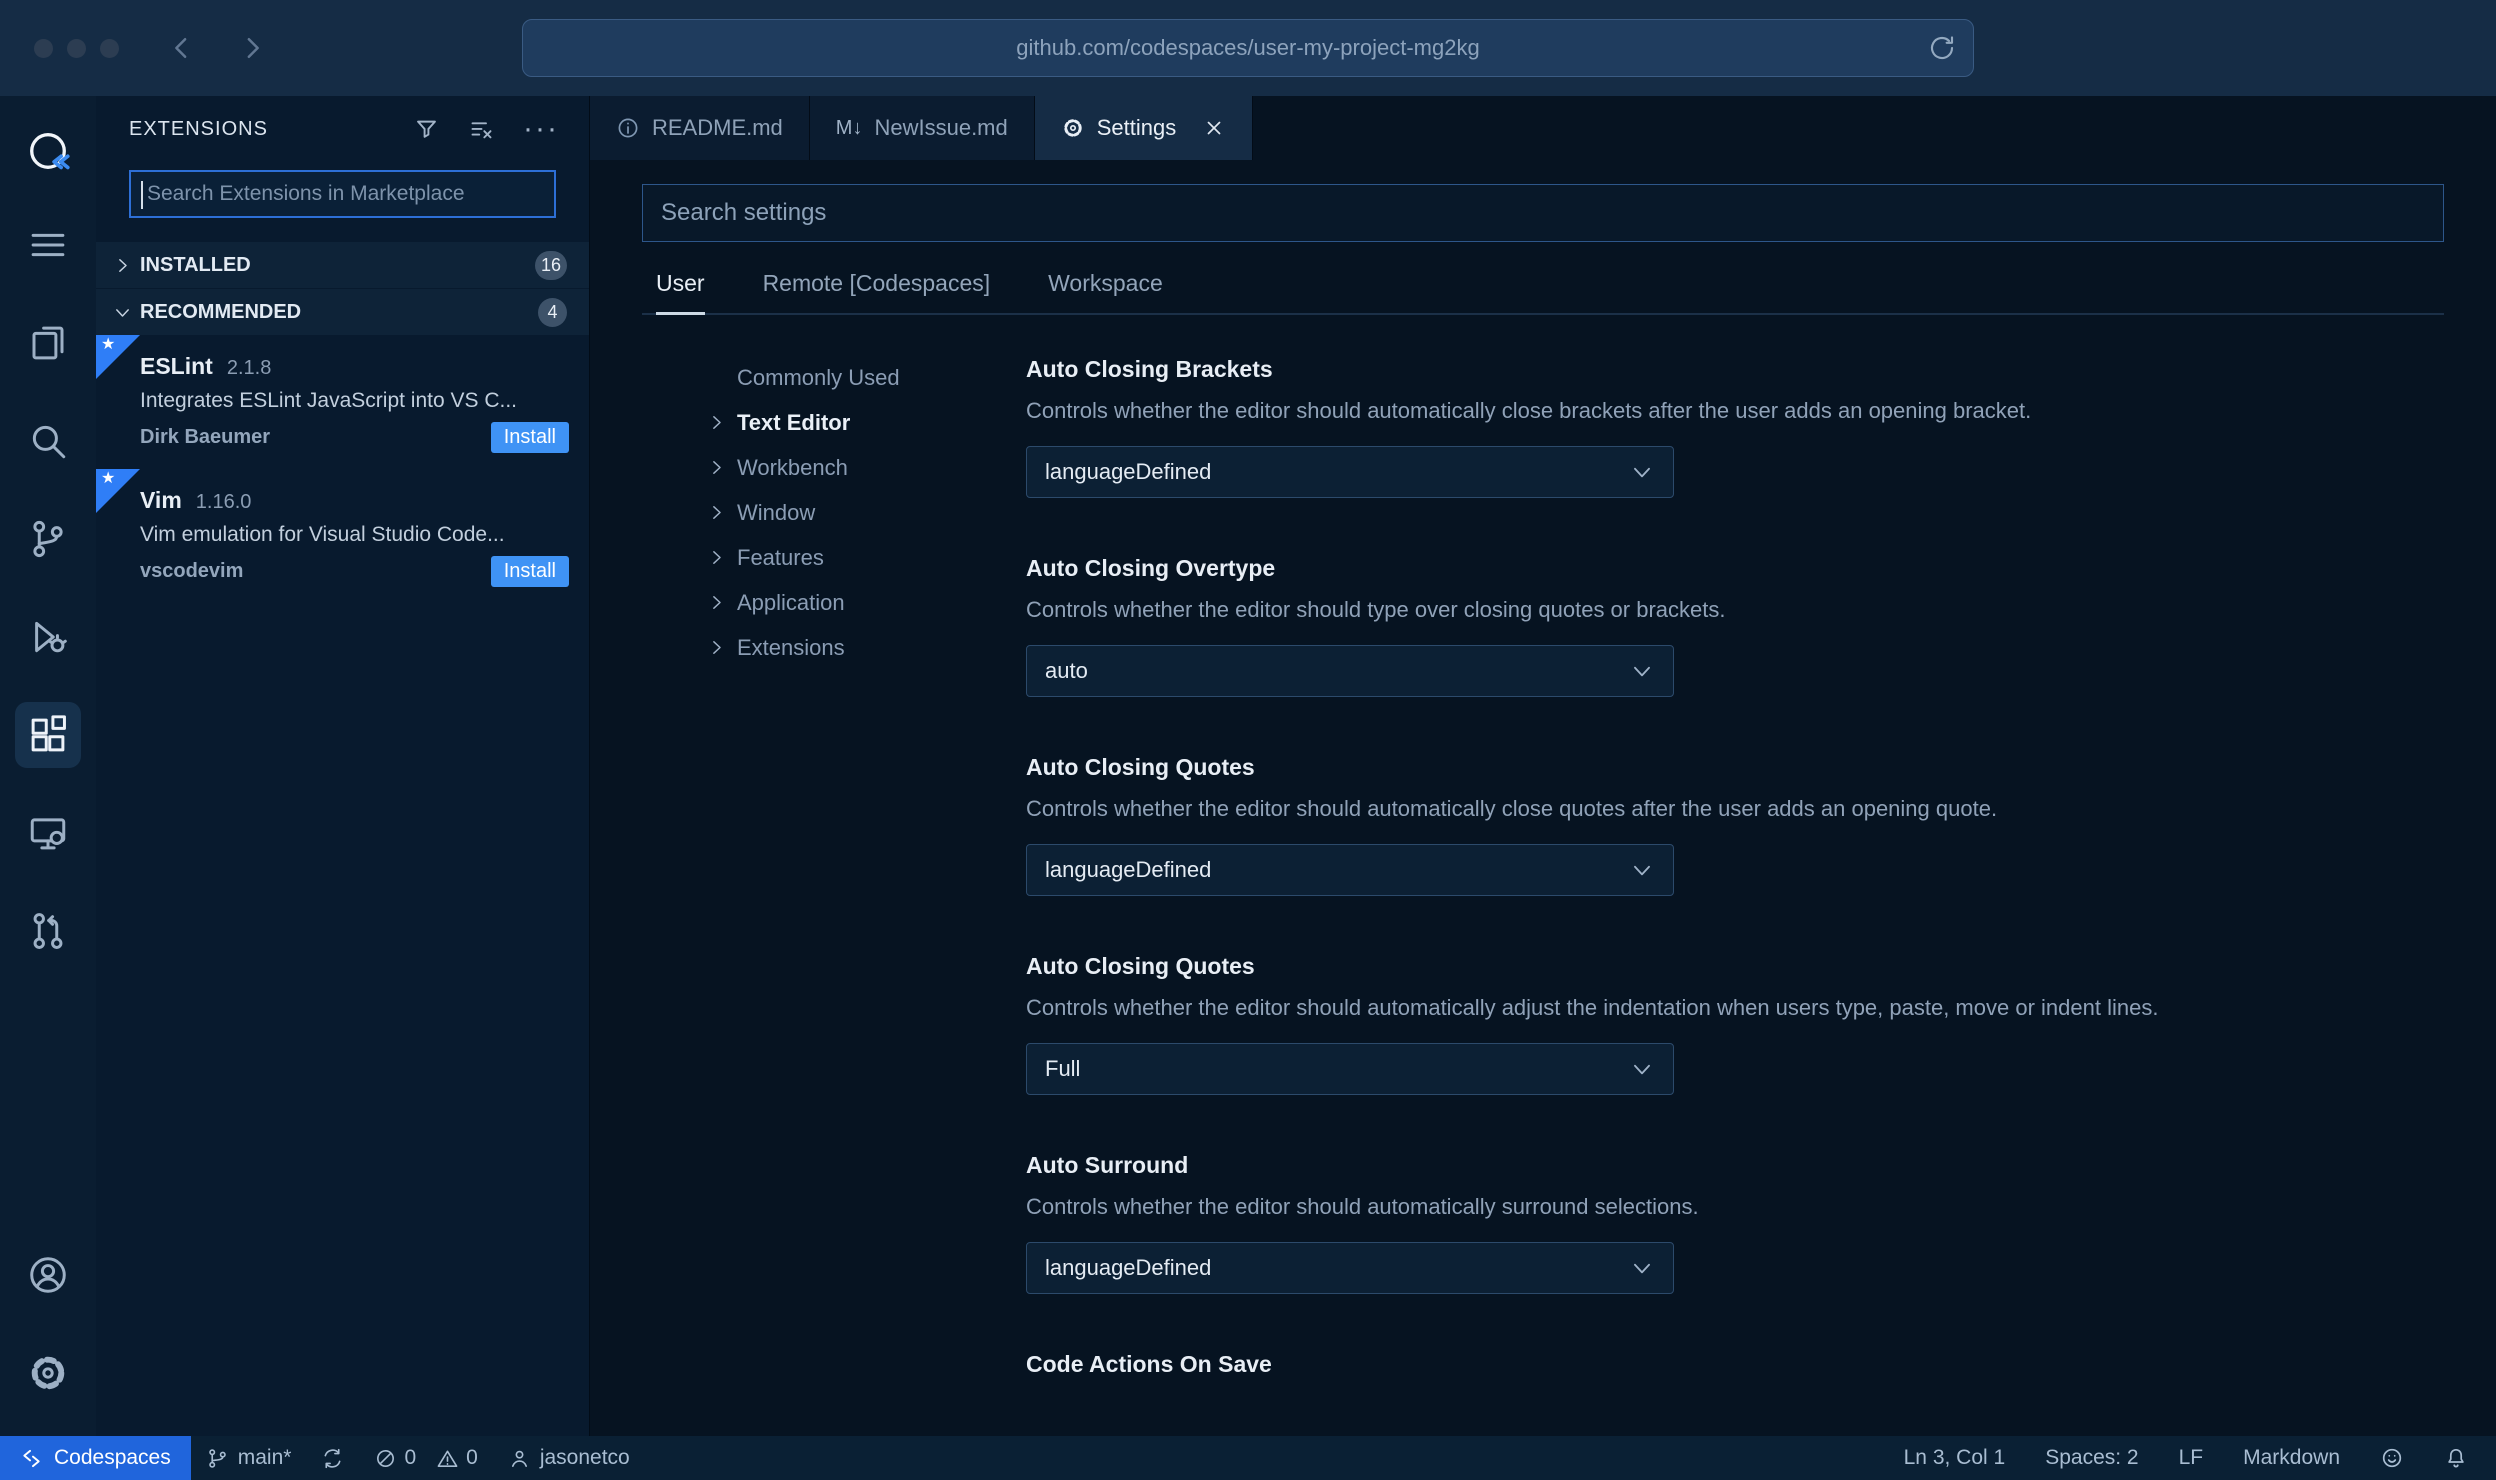 Image resolution: width=2496 pixels, height=1480 pixels. I want to click on star-icon: ★, so click(108, 478).